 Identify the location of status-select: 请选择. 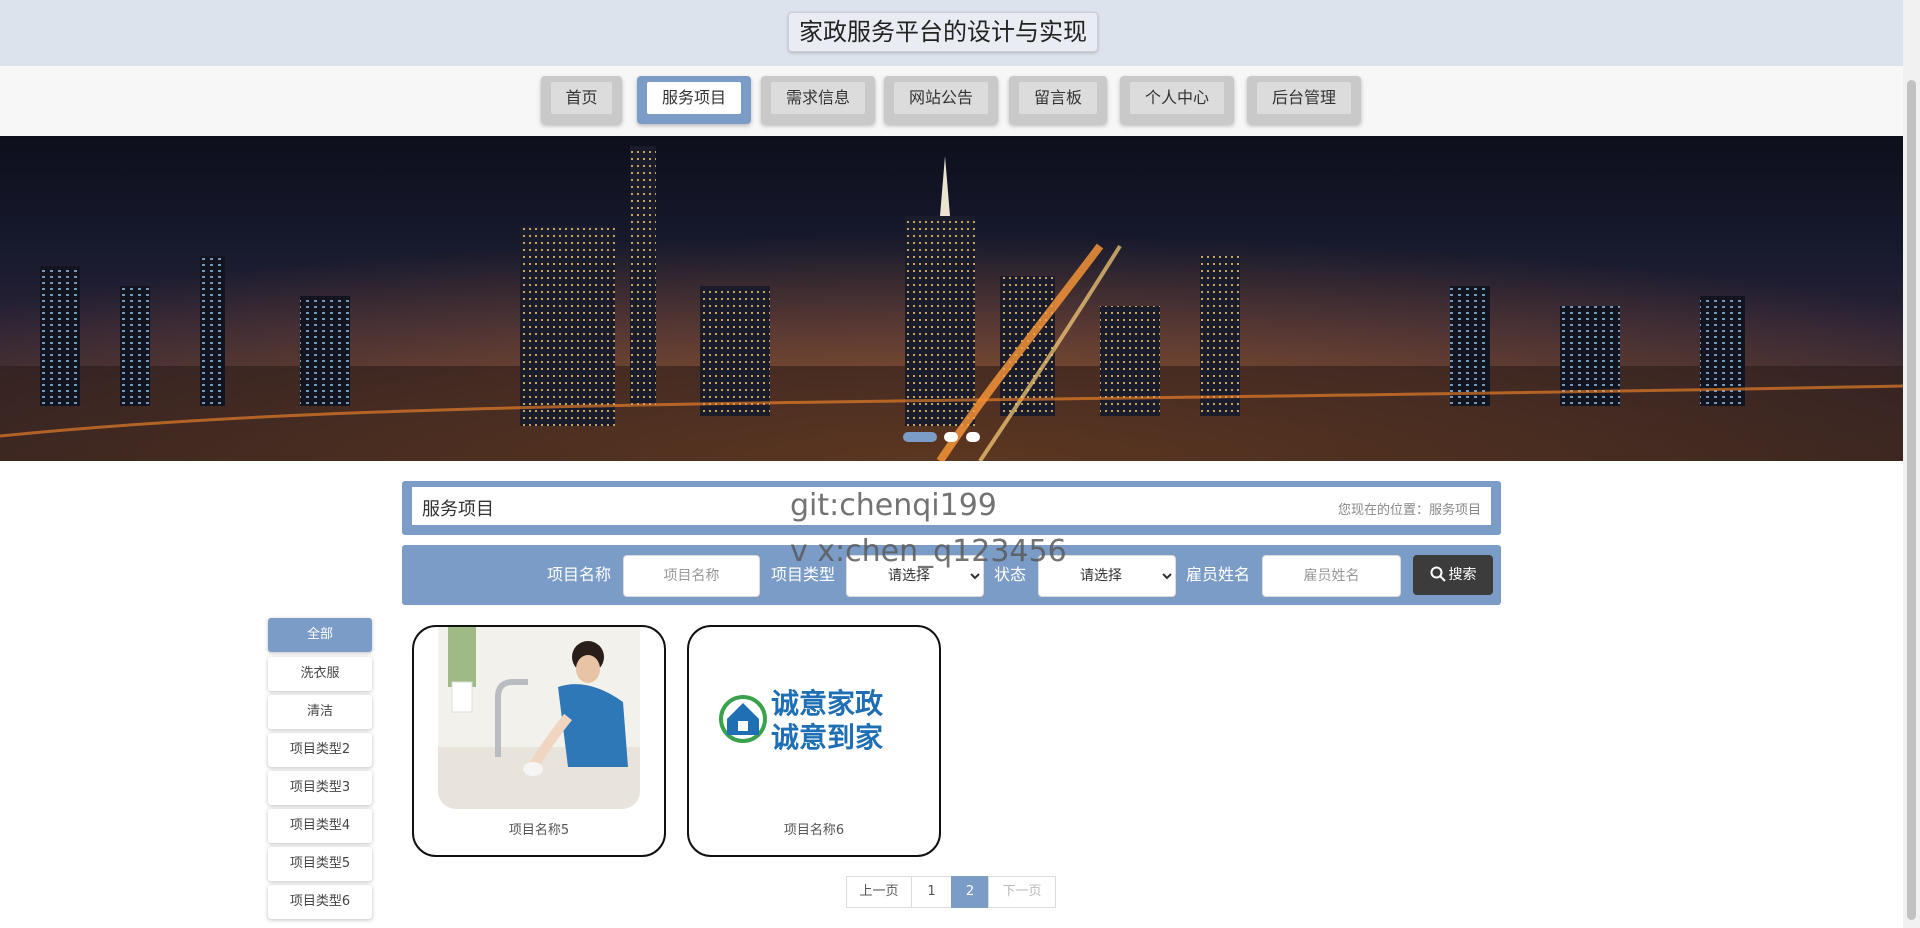
(1107, 576).